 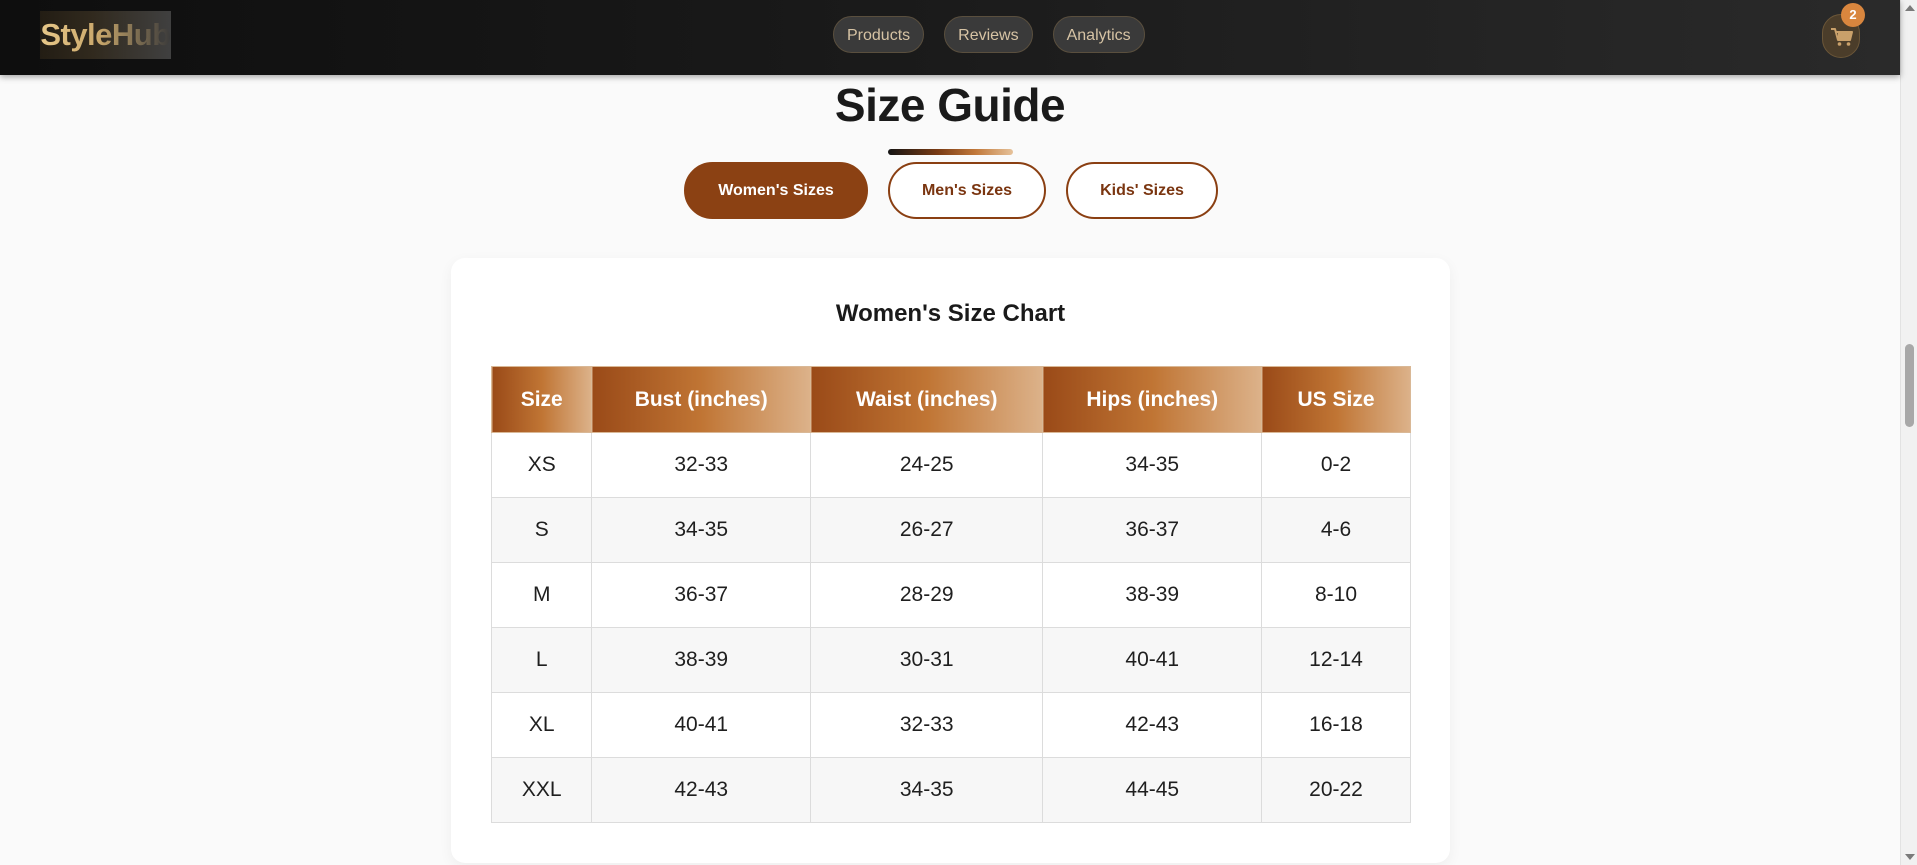 I want to click on column-header-waist: Waist (inches), so click(x=926, y=399).